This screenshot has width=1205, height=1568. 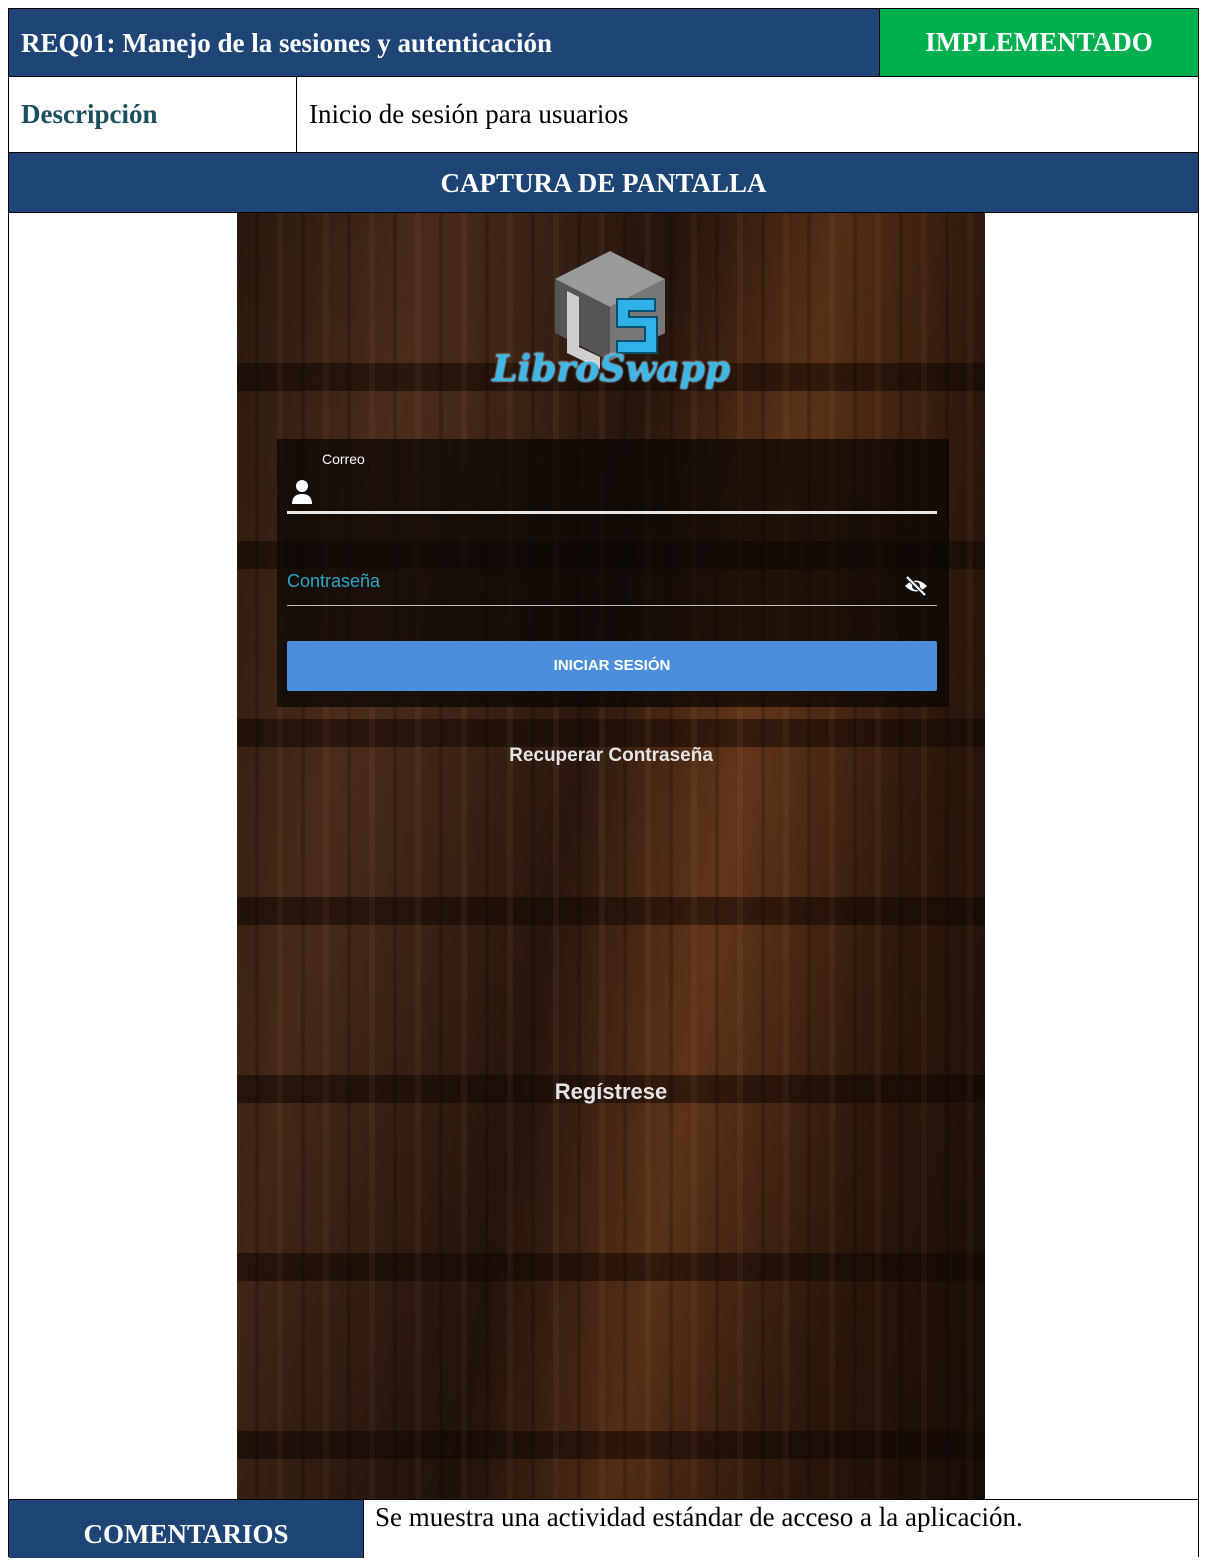 What do you see at coordinates (153, 114) in the screenshot?
I see `description-label: Descripción` at bounding box center [153, 114].